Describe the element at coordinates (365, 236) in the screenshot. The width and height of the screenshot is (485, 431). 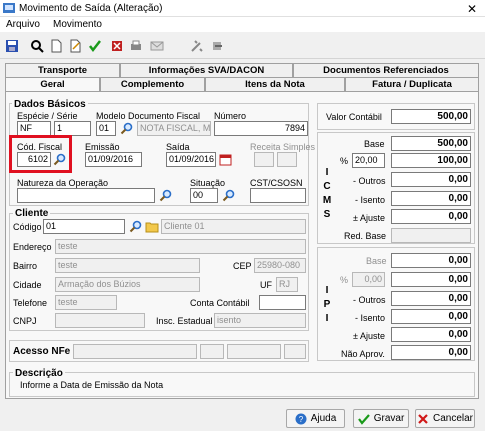
I see `icms-red-base-label: Red. Base` at that location.